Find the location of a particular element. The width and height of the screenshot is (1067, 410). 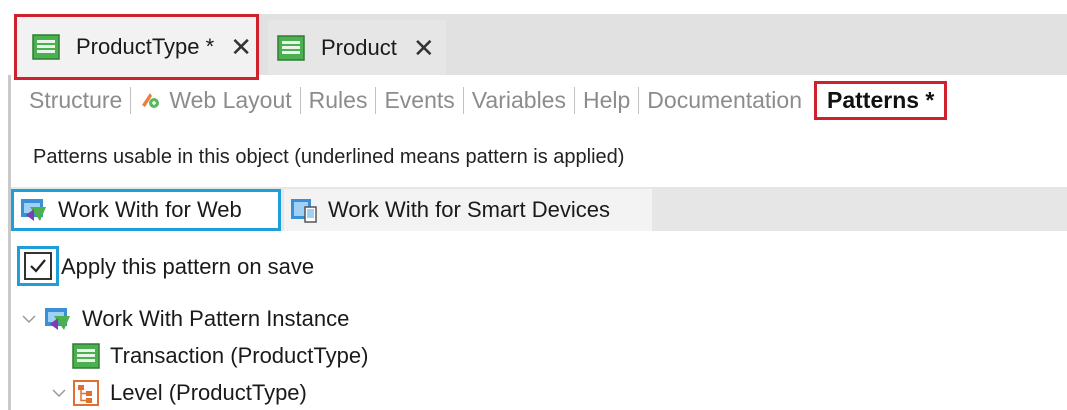

tab-work-with-for-smart-devices: Work With for Smart Devices is located at coordinates (468, 210).